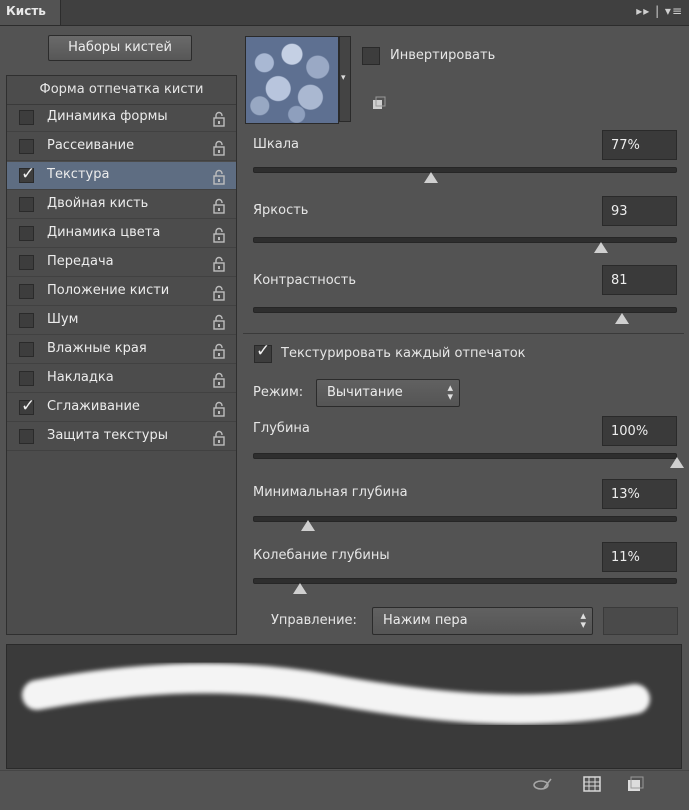  What do you see at coordinates (107, 116) in the screenshot?
I see `list-item-label: Динамика формы` at bounding box center [107, 116].